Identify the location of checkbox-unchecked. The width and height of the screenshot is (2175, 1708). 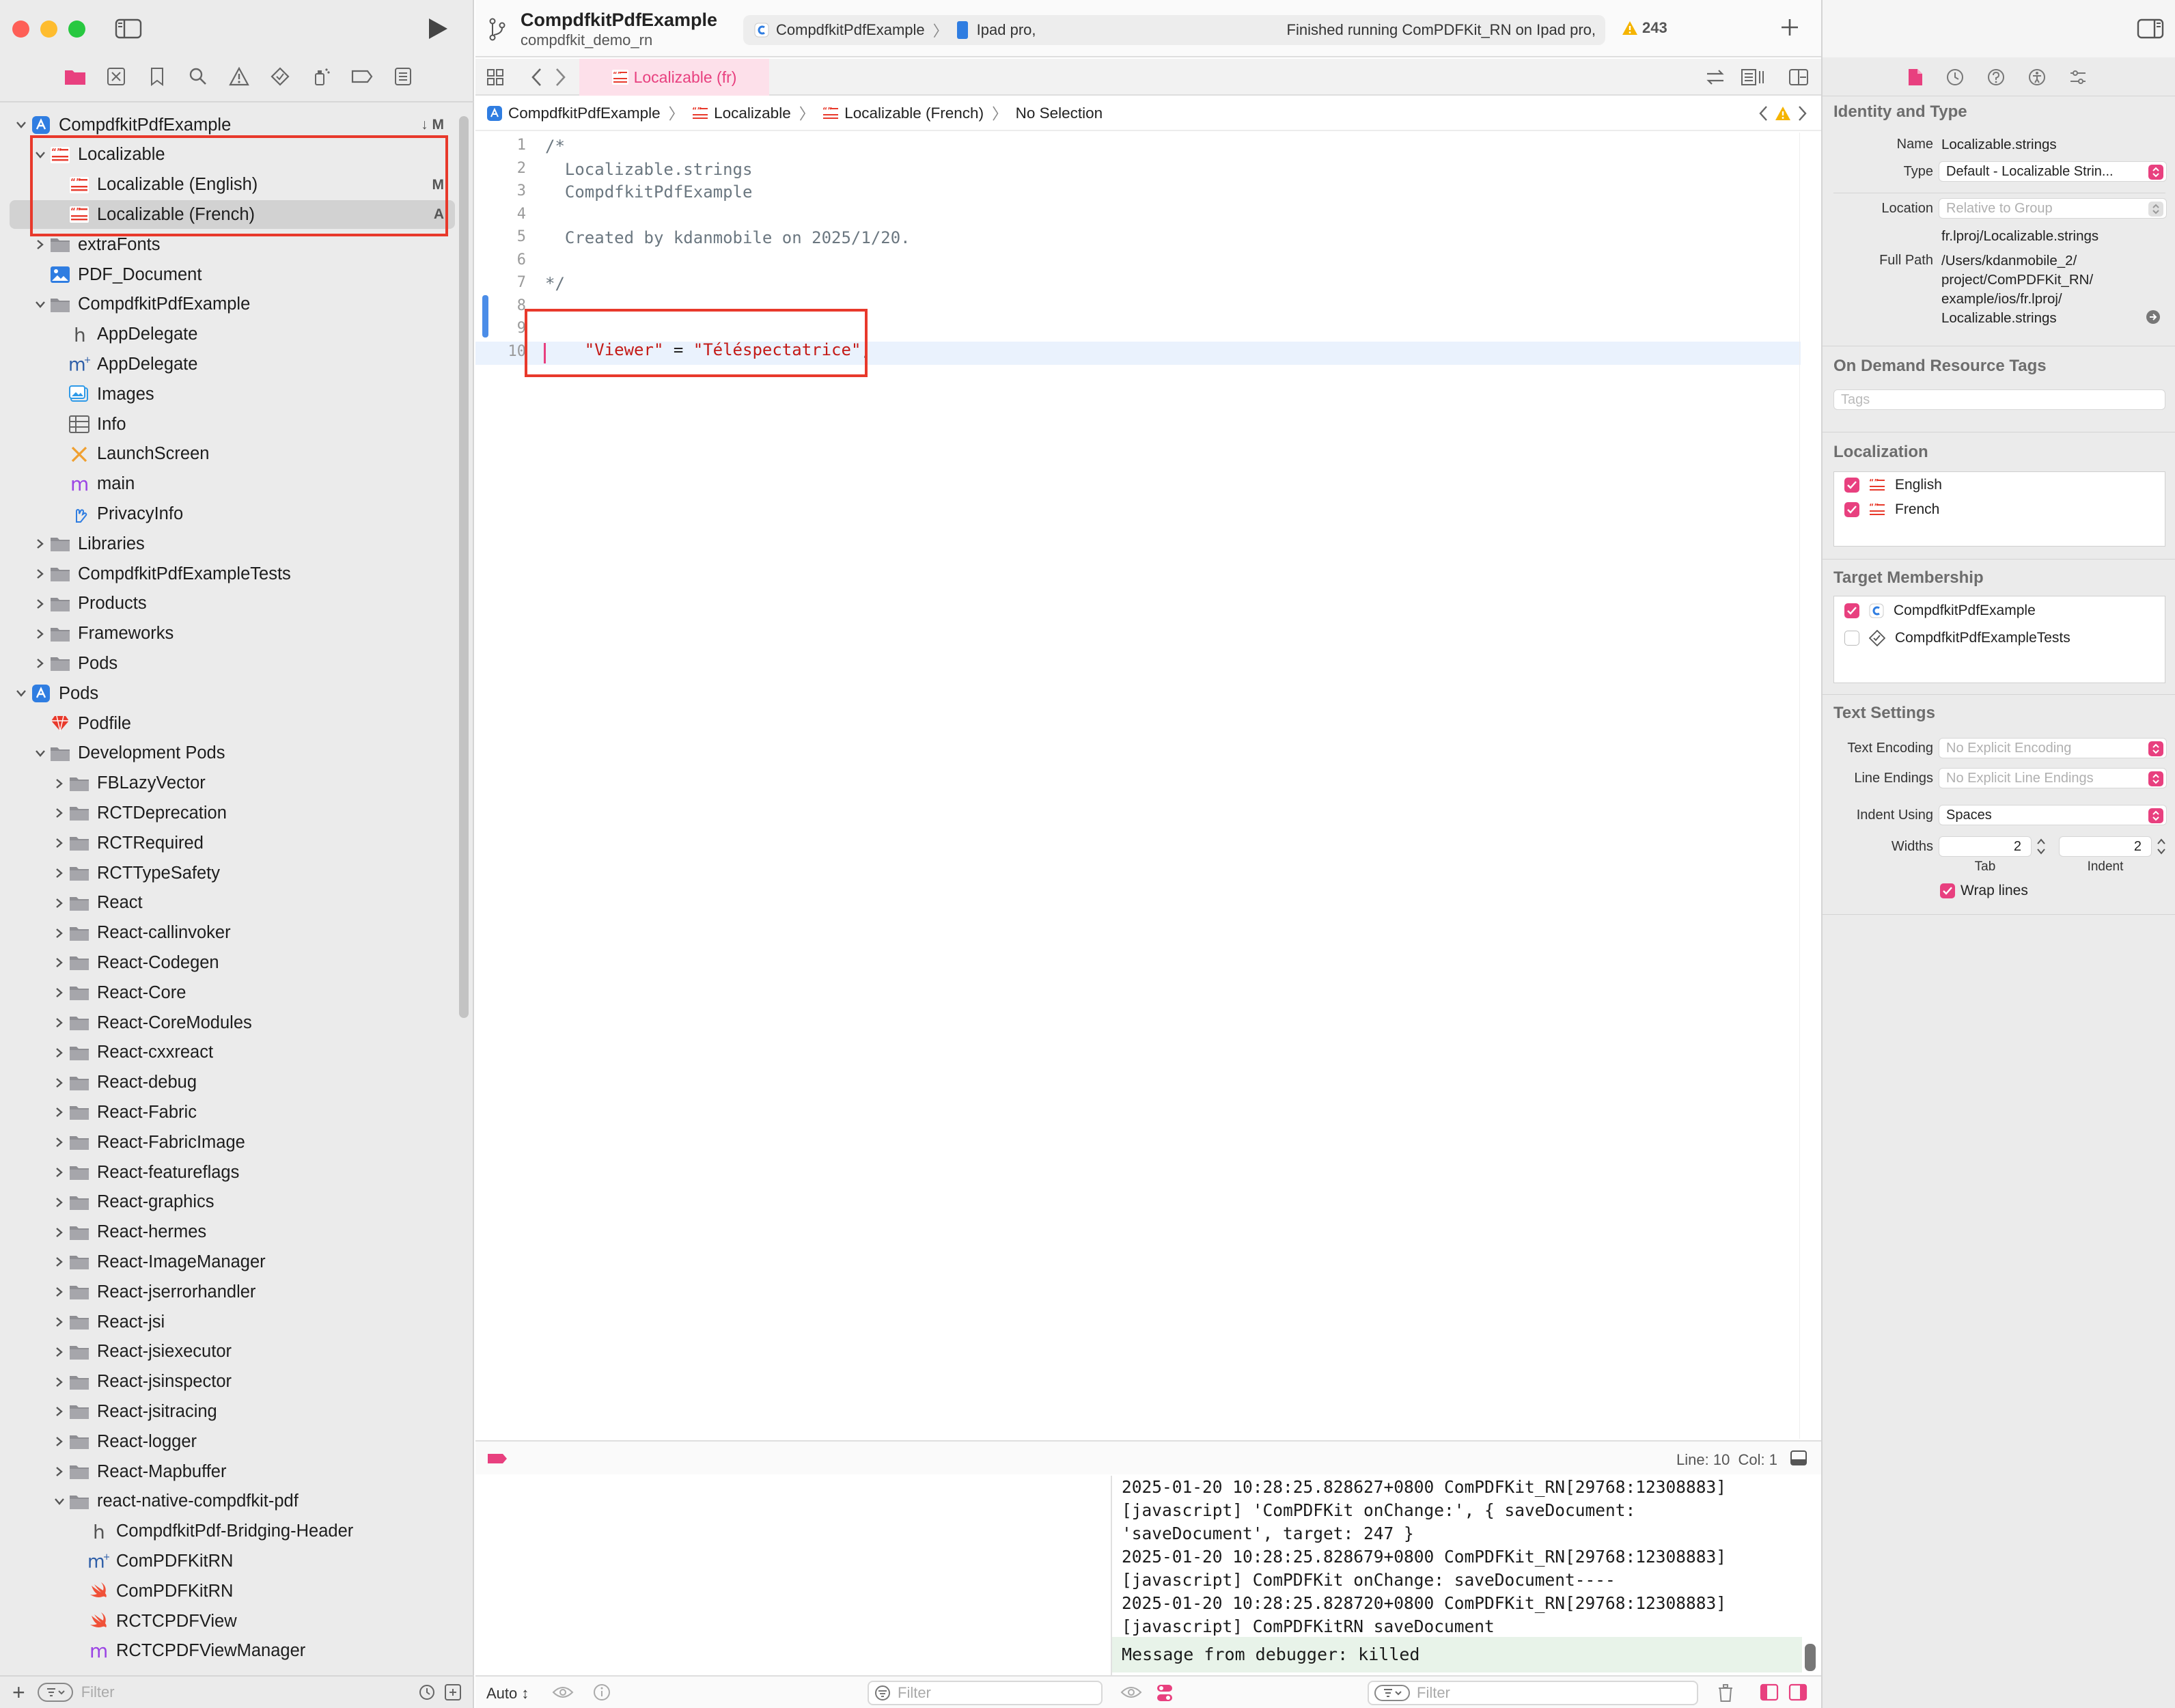
(1851, 639).